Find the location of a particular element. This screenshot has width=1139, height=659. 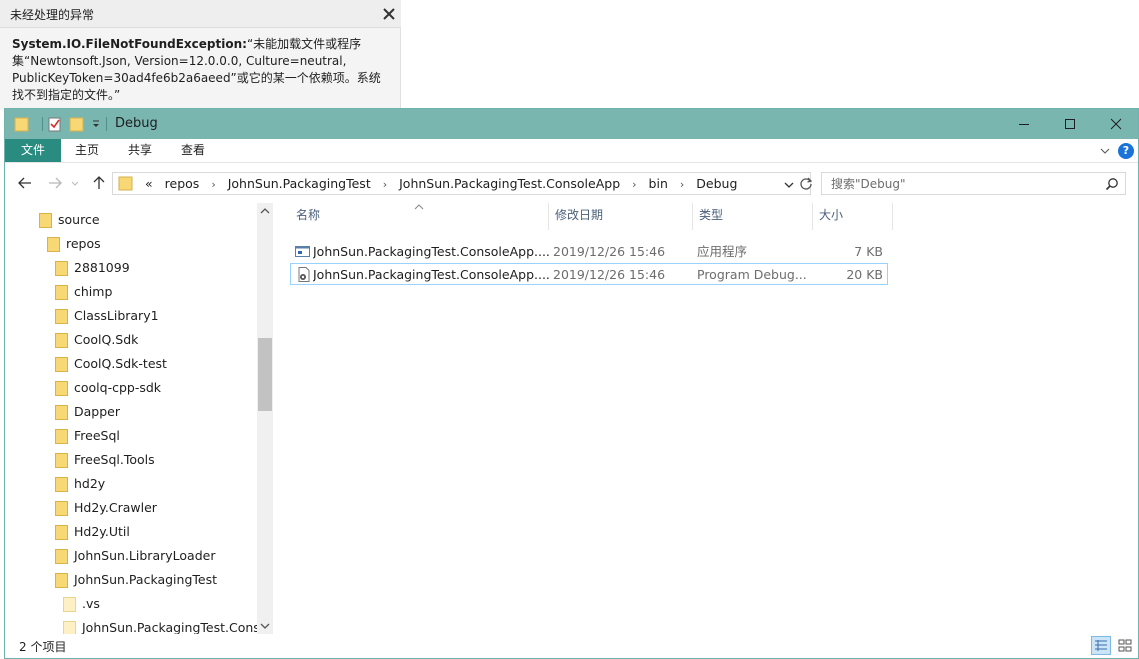

tree-item-label: JohnSun.PackagingTest.Conso is located at coordinates (175, 627).